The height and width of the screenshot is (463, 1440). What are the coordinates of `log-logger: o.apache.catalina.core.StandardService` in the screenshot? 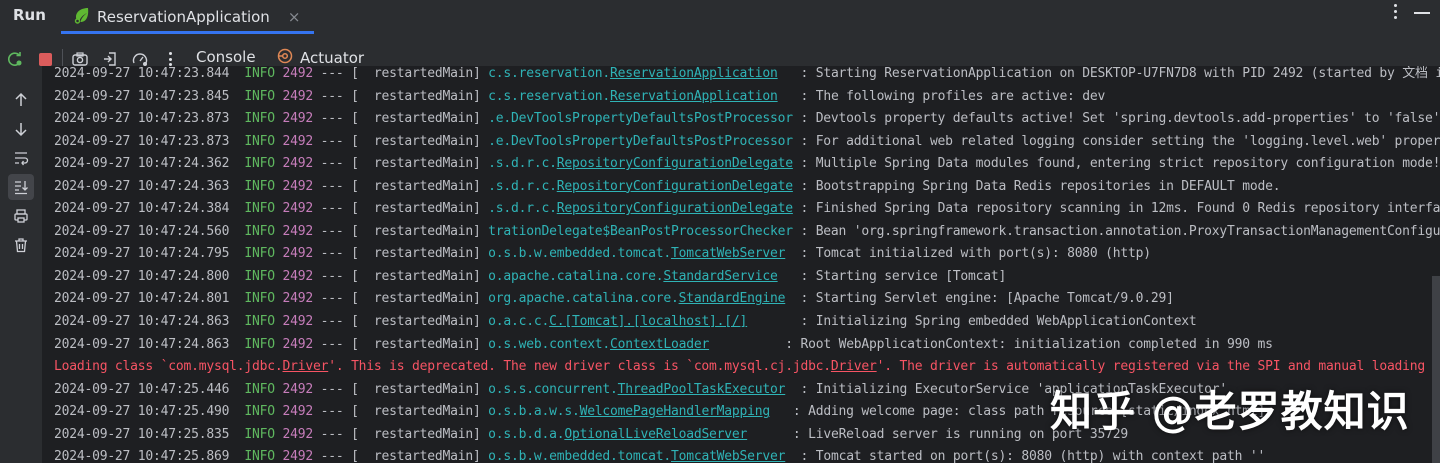 It's located at (640, 276).